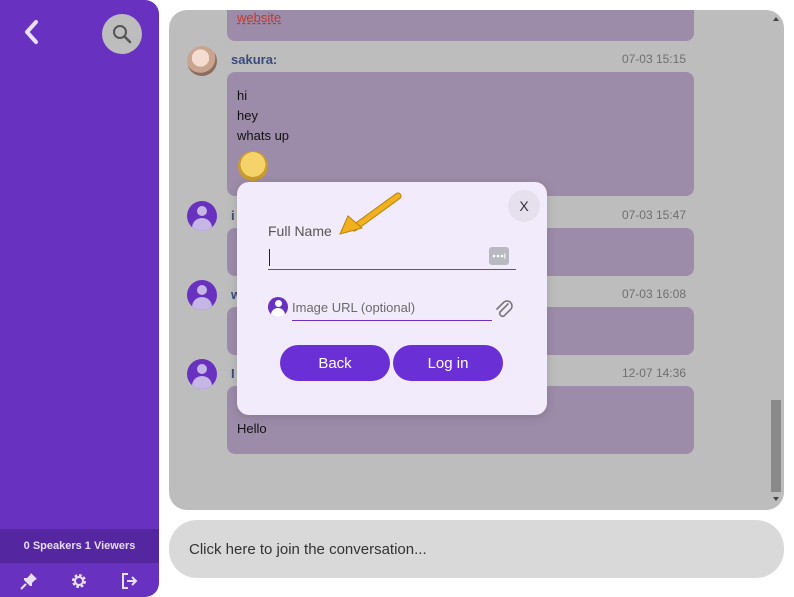 Image resolution: width=794 pixels, height=597 pixels. I want to click on message-text: hi hey whats up, so click(263, 116).